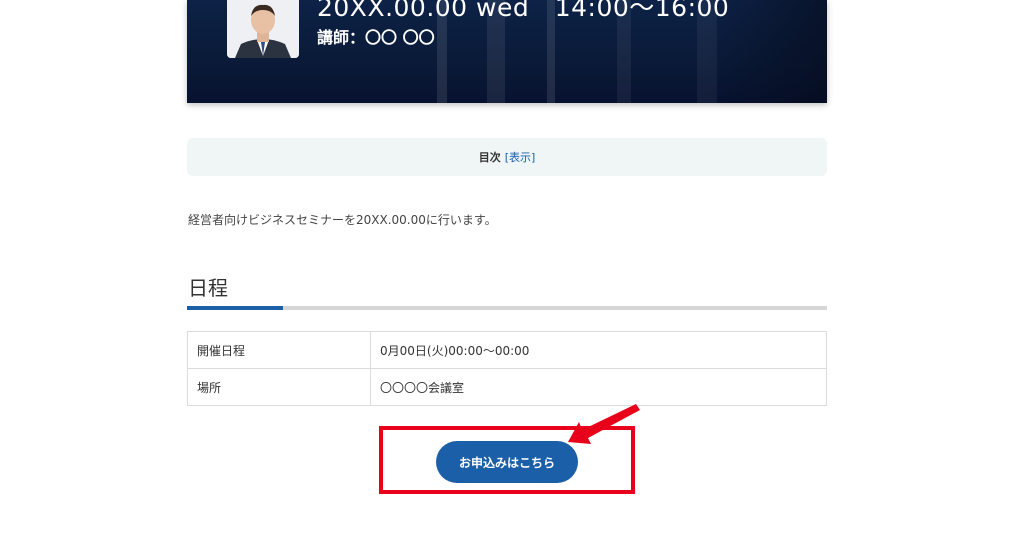 Image resolution: width=1024 pixels, height=538 pixels. I want to click on toc-toggle-link: [表示], so click(520, 157).